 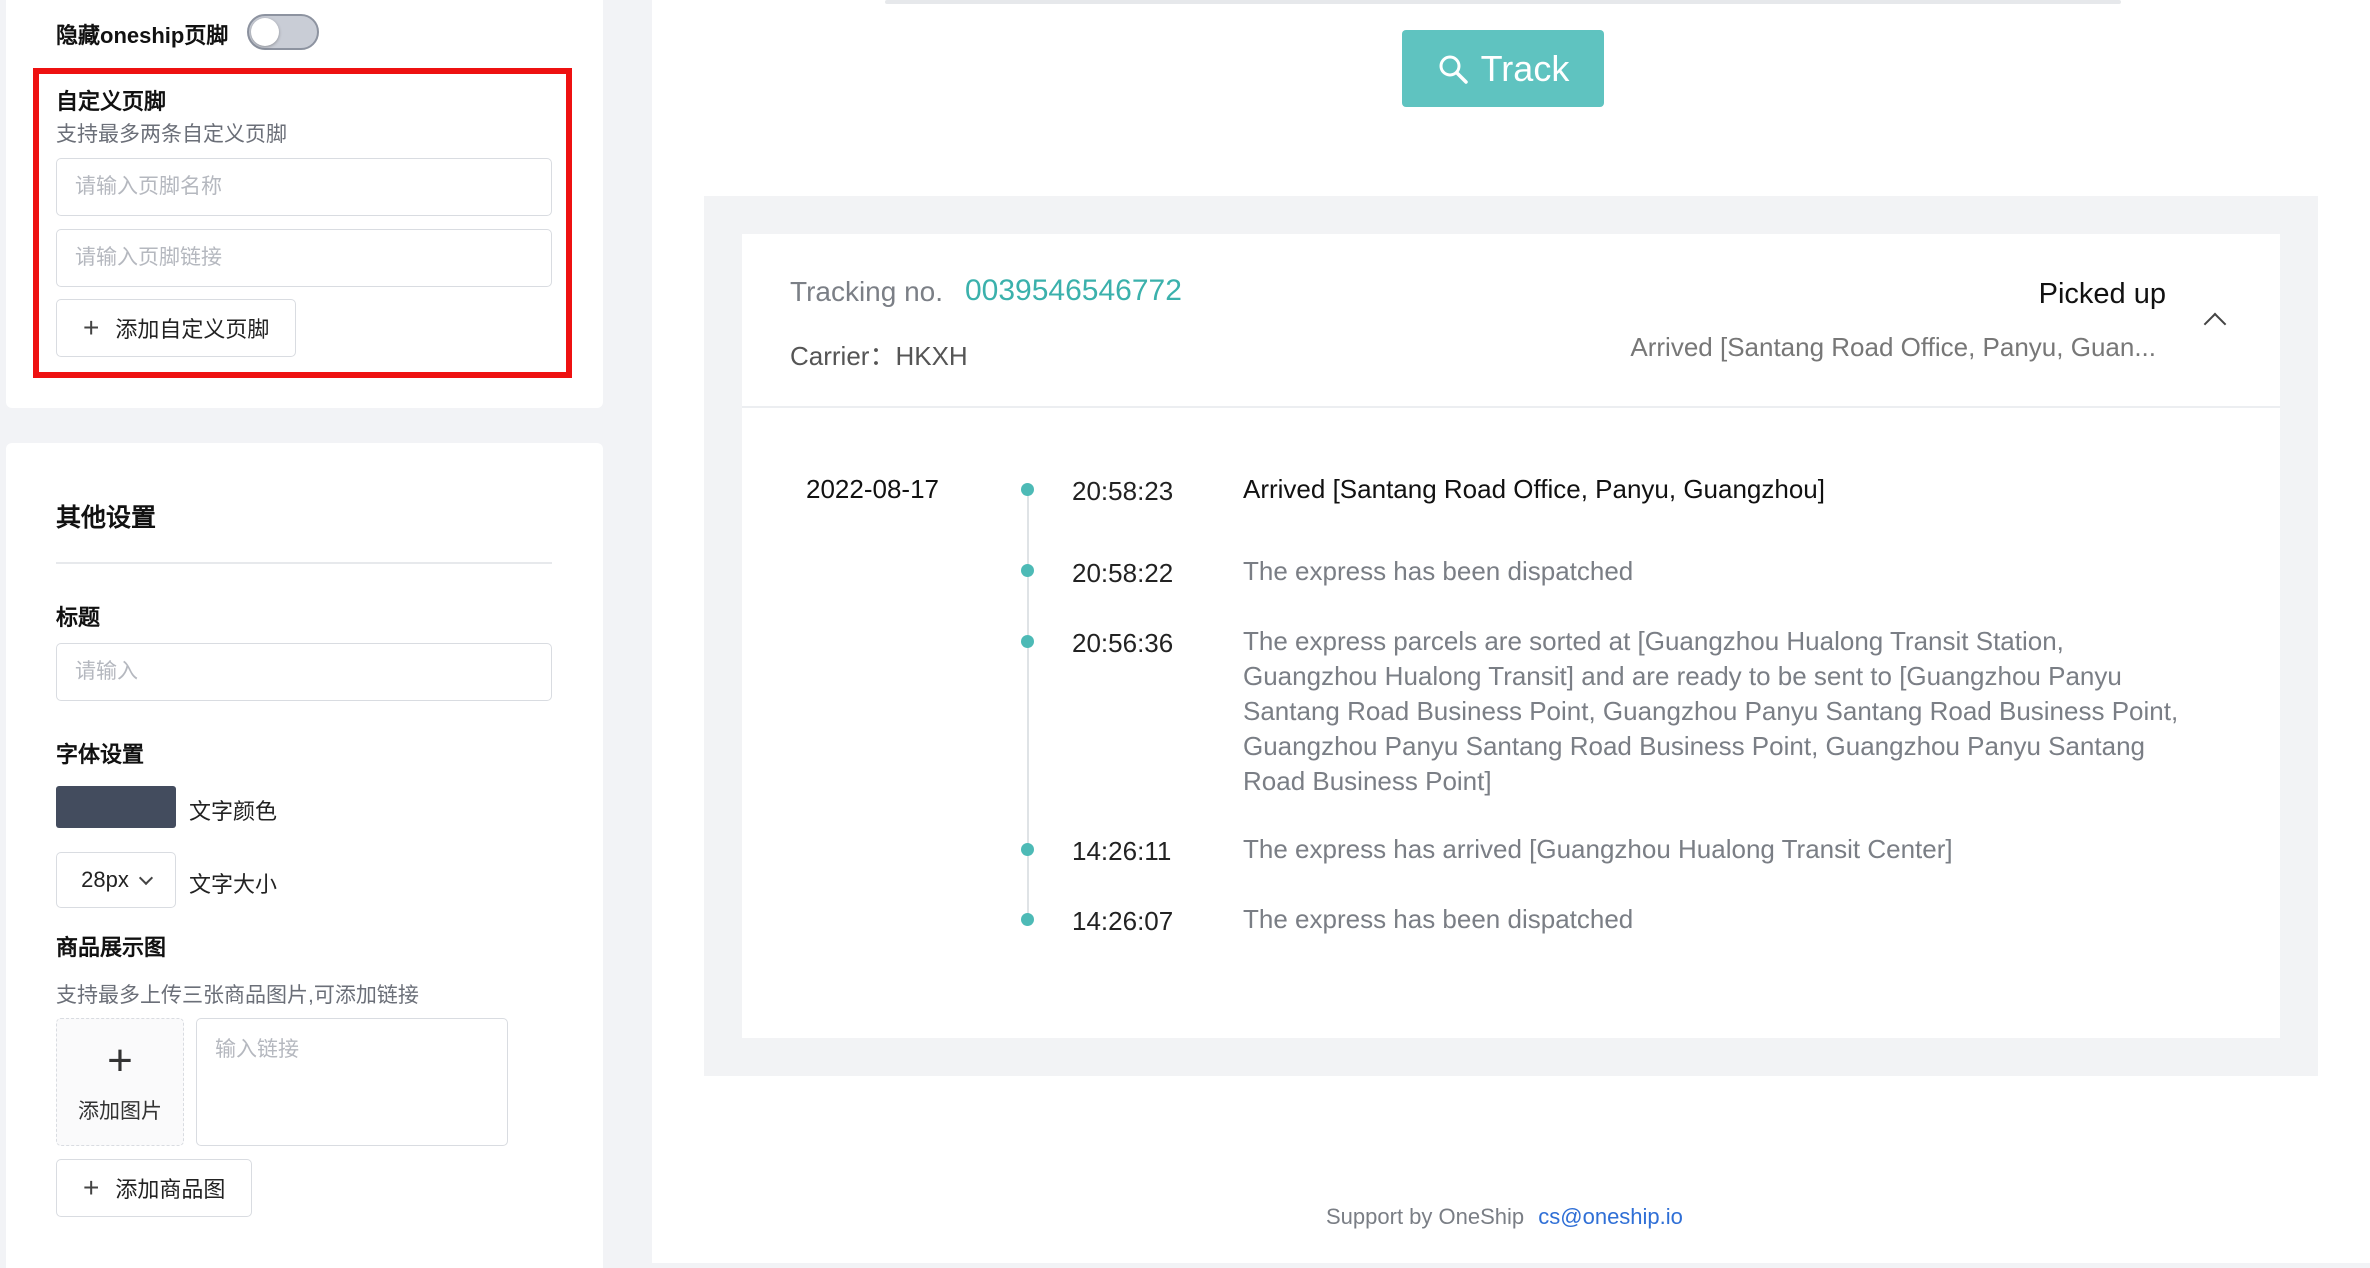 I want to click on add-image-upload: + 添加图片, so click(x=120, y=1082).